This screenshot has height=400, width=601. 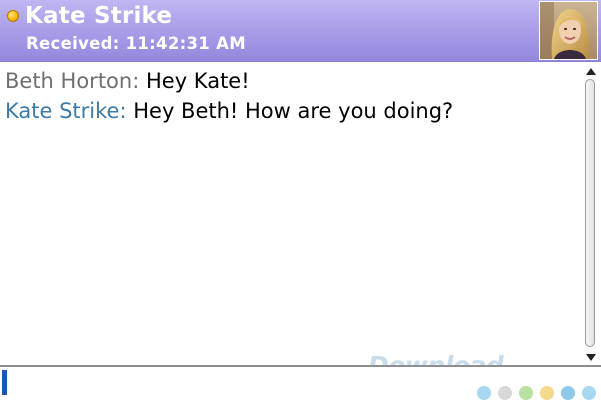 I want to click on message-sender: Kate Strike:, so click(x=66, y=111).